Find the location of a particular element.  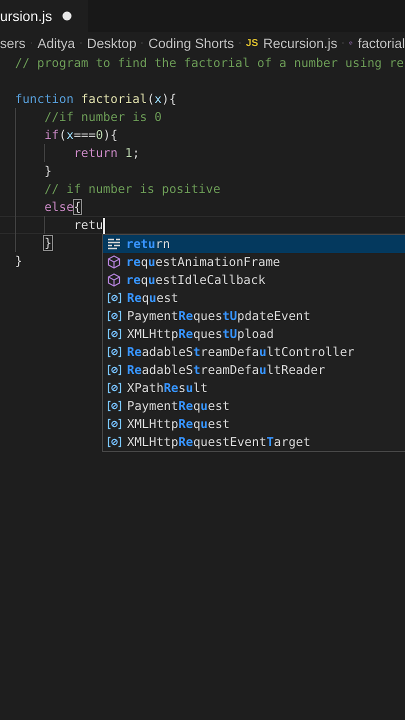

suggestion-item: ReadableSt reamDefaultController is located at coordinates (254, 352).